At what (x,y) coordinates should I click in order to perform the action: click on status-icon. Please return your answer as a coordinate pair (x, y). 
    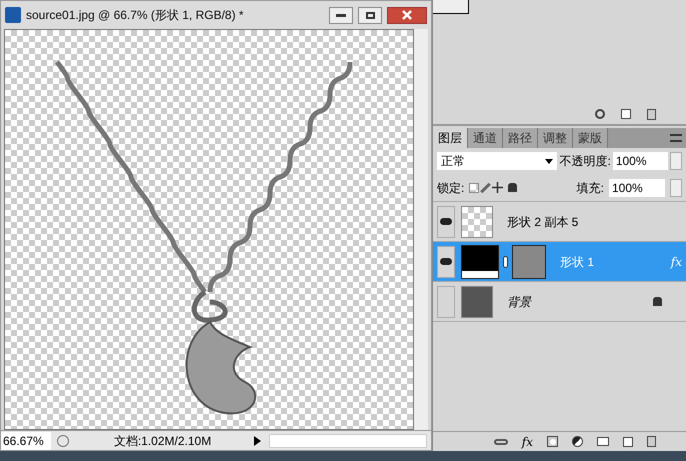
    Looking at the image, I should click on (63, 440).